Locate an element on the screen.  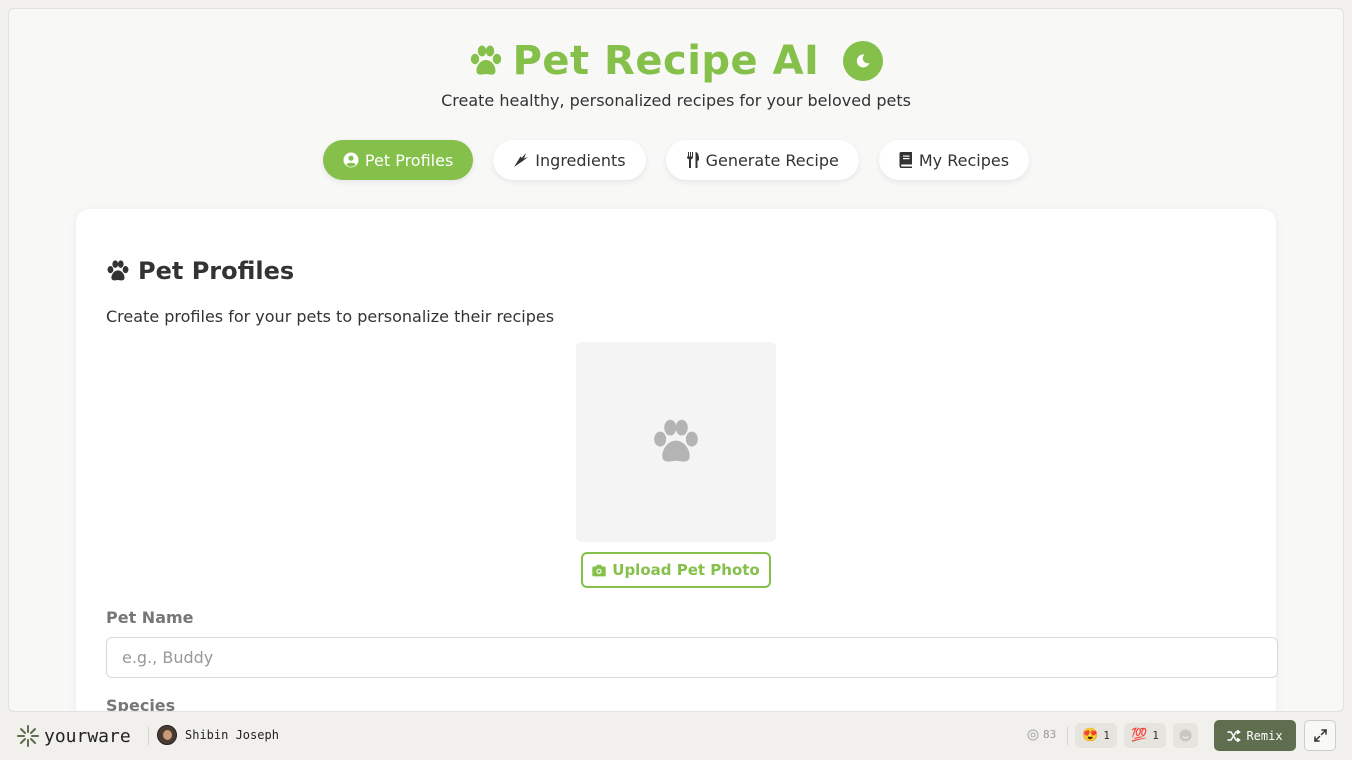
view-count: 83 is located at coordinates (1041, 734).